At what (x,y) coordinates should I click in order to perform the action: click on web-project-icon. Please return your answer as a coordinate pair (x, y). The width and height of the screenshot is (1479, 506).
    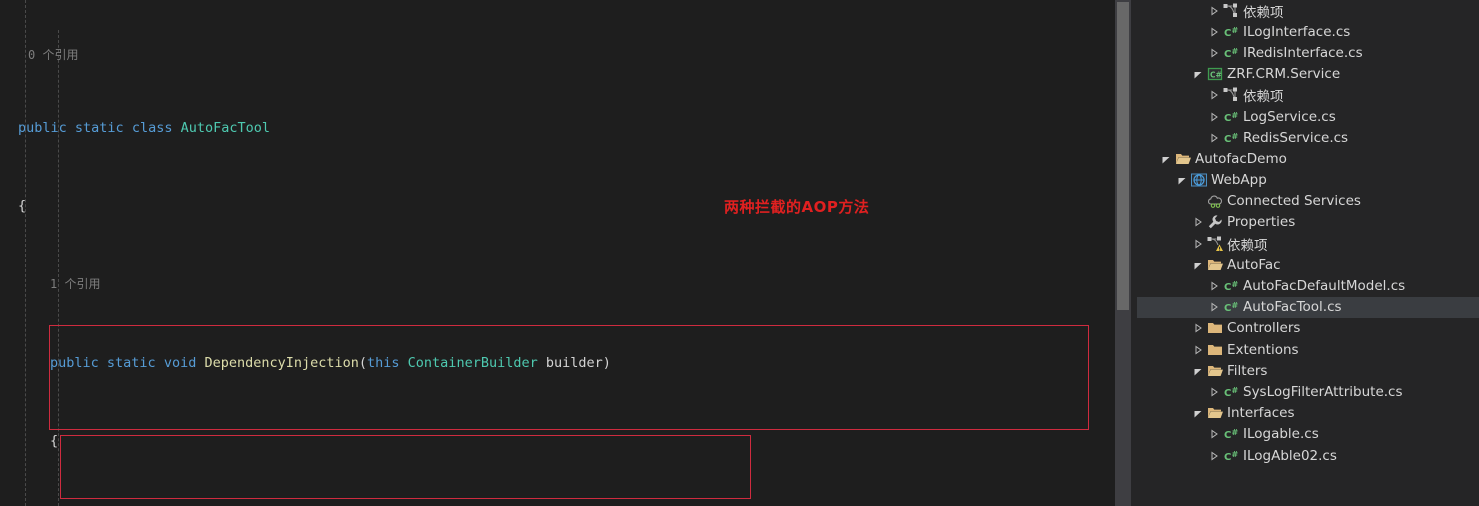
    Looking at the image, I should click on (1198, 180).